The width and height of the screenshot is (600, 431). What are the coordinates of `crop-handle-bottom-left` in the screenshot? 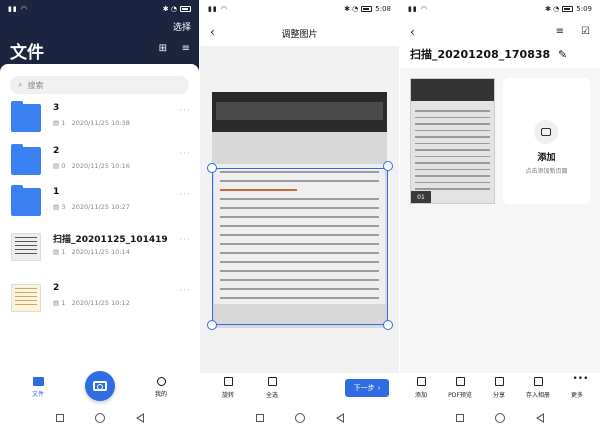 It's located at (212, 325).